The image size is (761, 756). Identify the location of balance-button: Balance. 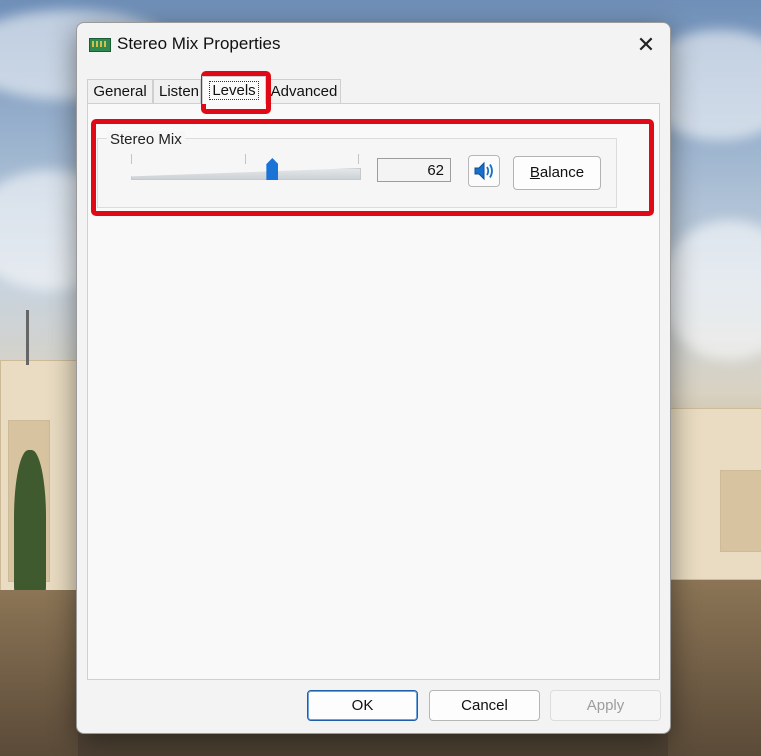
(557, 173).